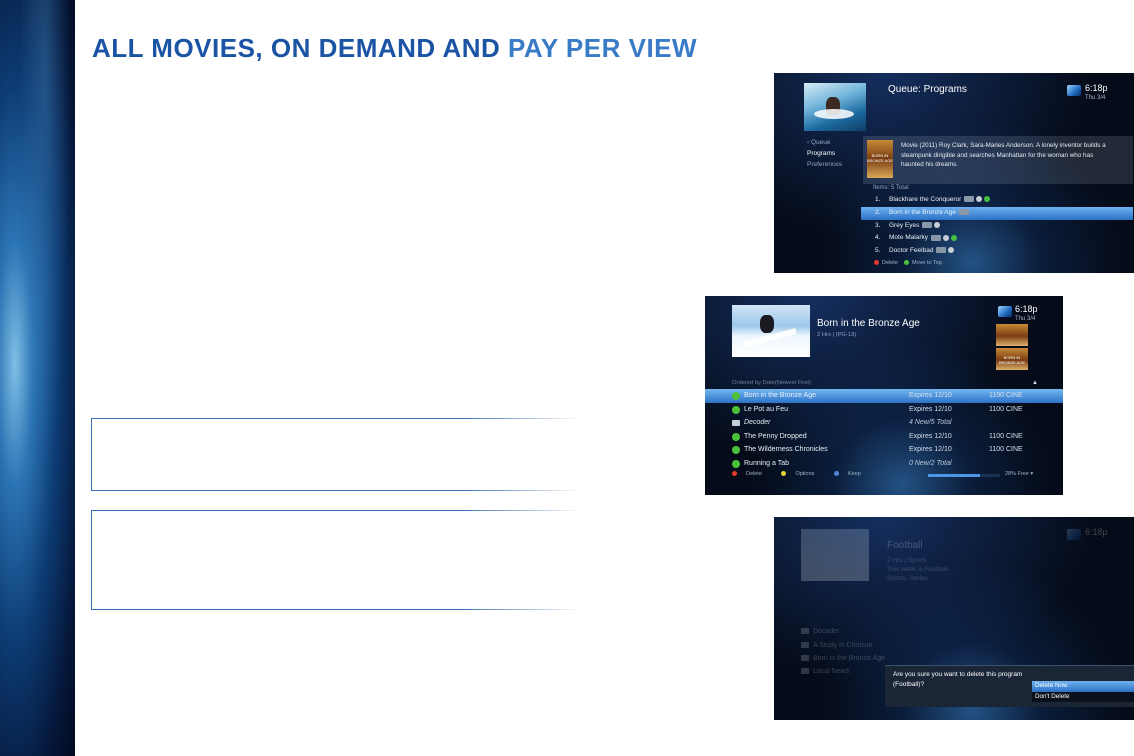 The height and width of the screenshot is (756, 1134). I want to click on page-title-part2: PAY PER VIEW, so click(603, 48).